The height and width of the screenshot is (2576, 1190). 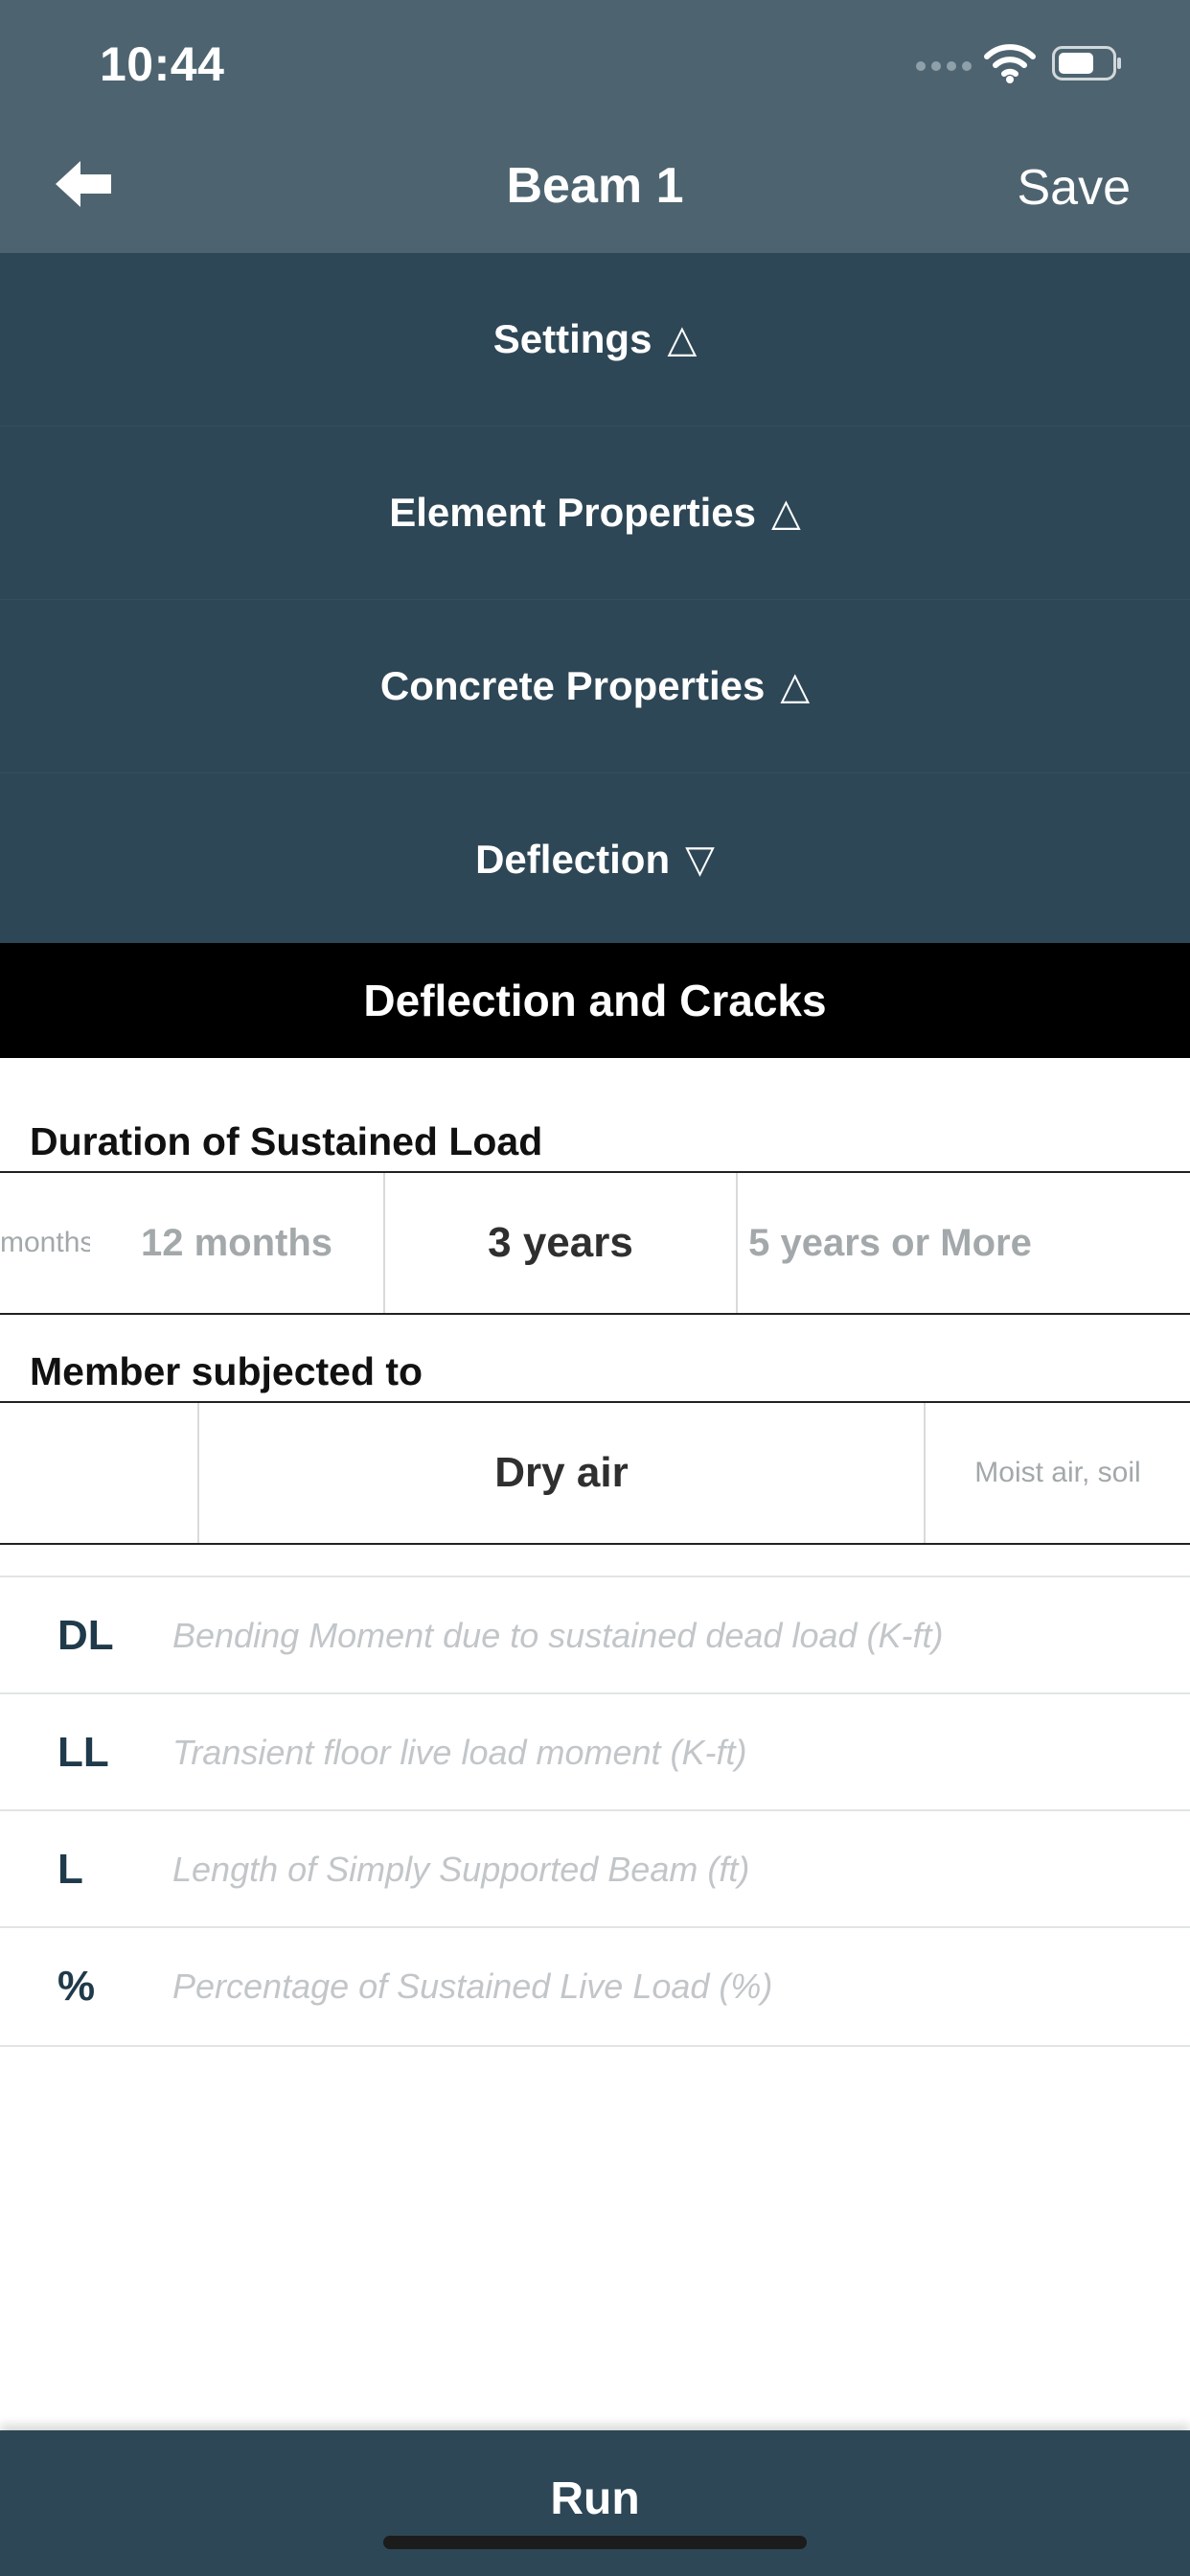 What do you see at coordinates (1087, 63) in the screenshot?
I see `battery-icon` at bounding box center [1087, 63].